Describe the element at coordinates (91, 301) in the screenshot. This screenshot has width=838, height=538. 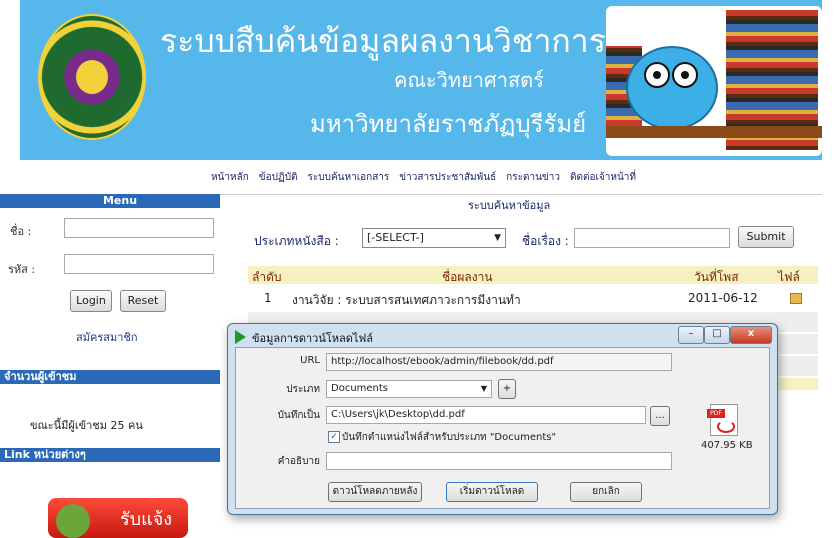
I see `login-button: Login` at that location.